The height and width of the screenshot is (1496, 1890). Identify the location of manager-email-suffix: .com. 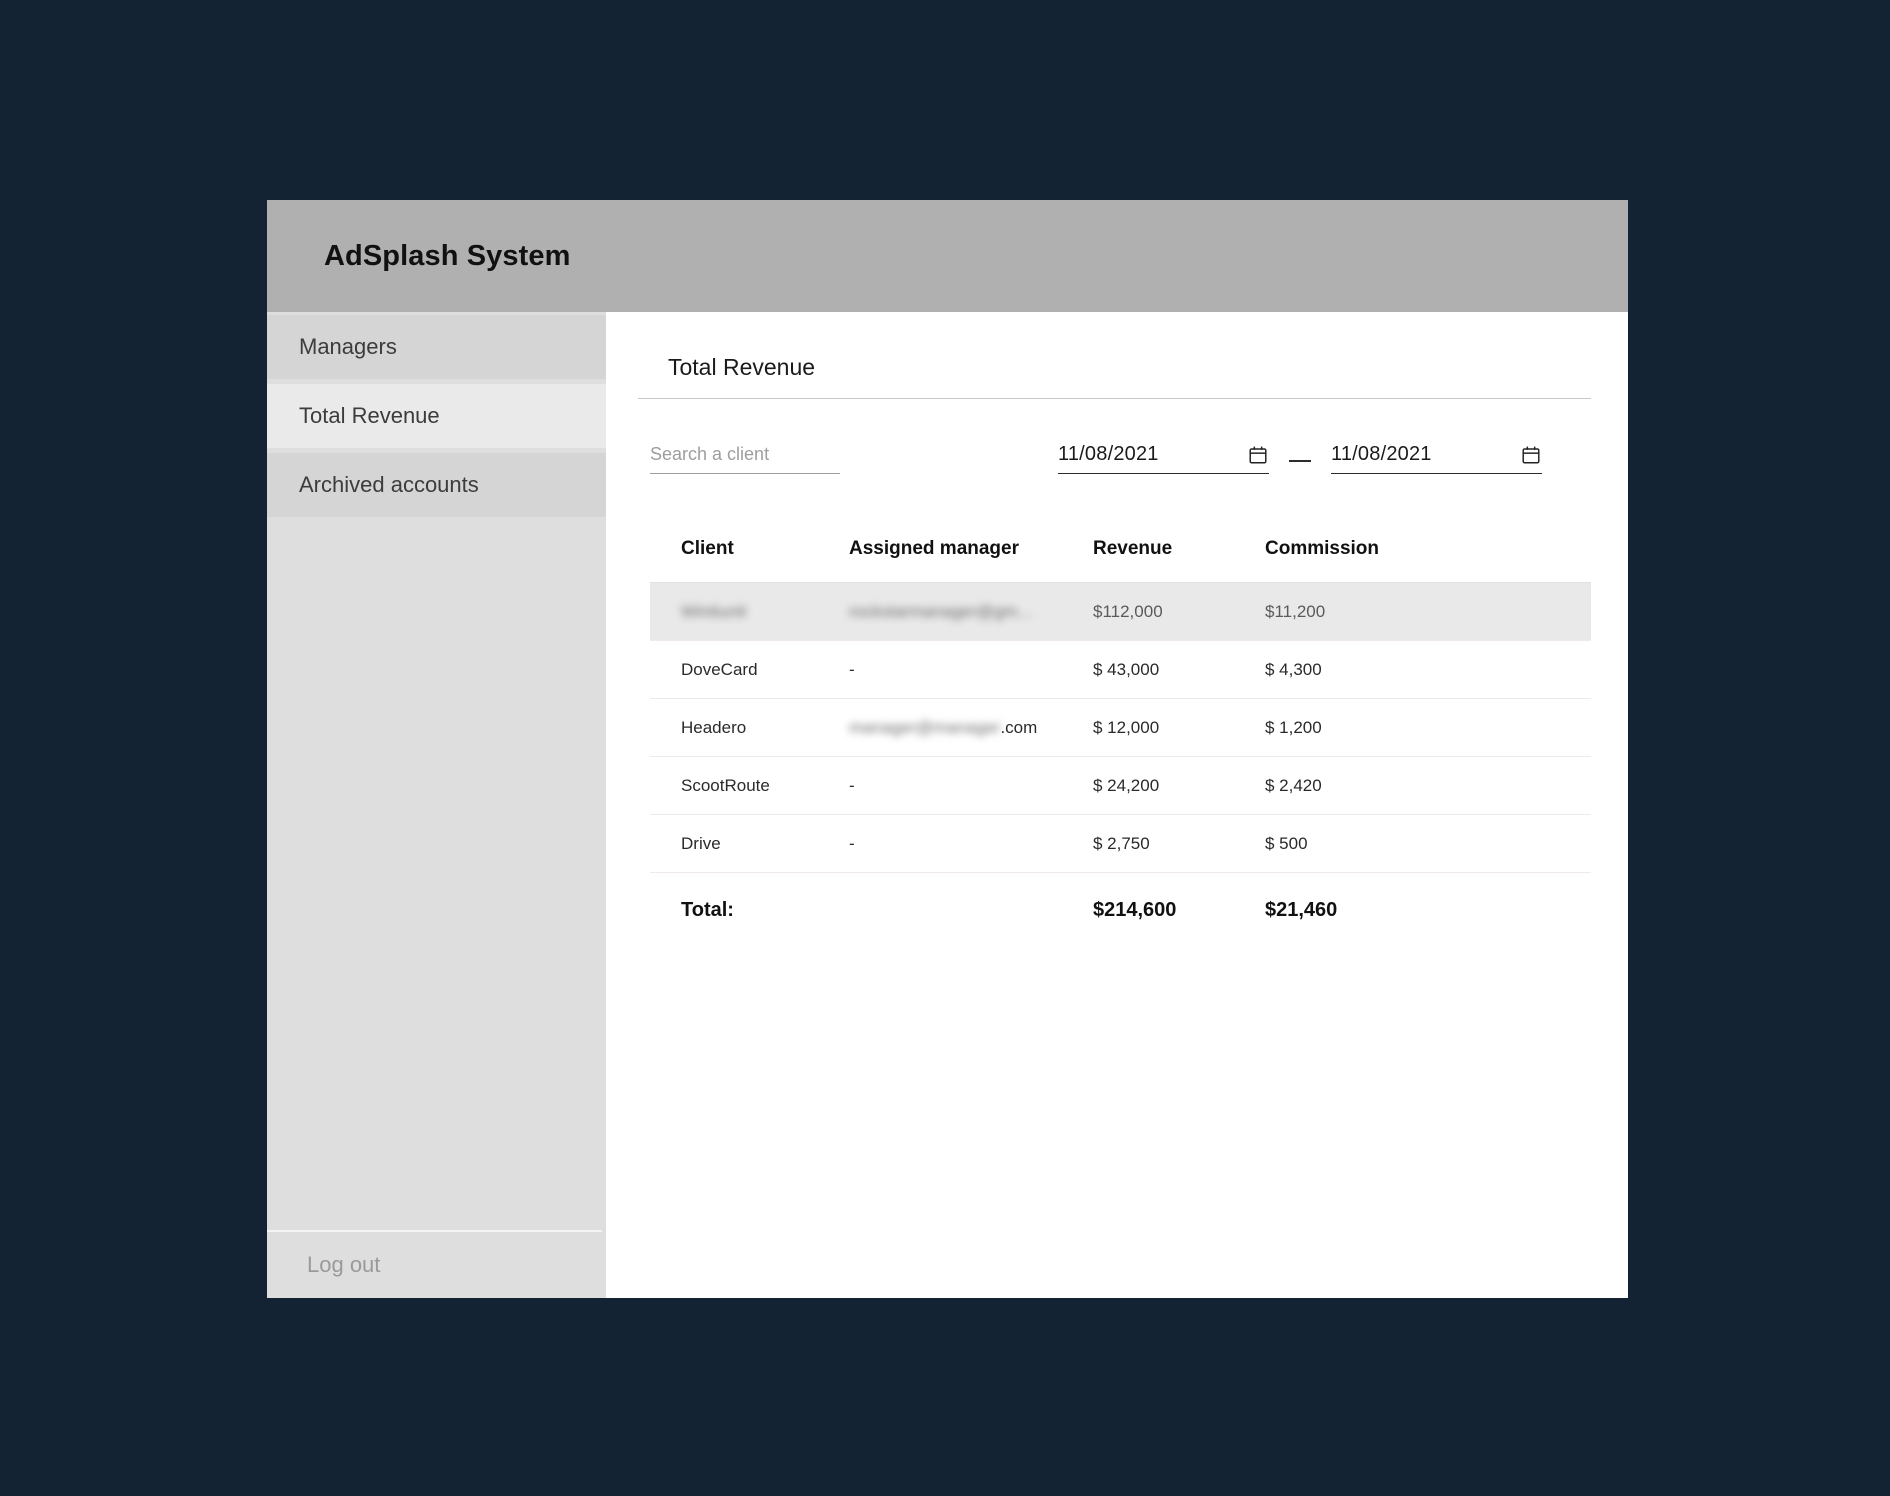
(1019, 727).